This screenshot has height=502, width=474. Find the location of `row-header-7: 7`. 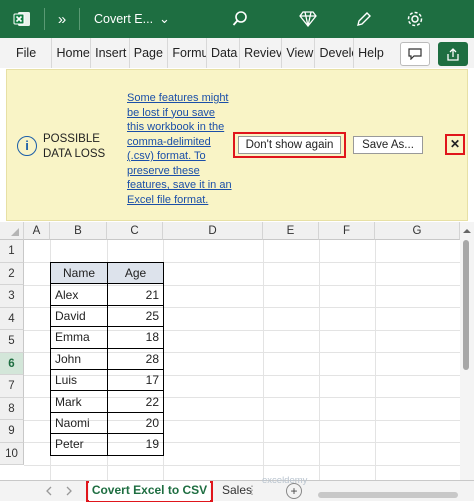

row-header-7: 7 is located at coordinates (12, 386).